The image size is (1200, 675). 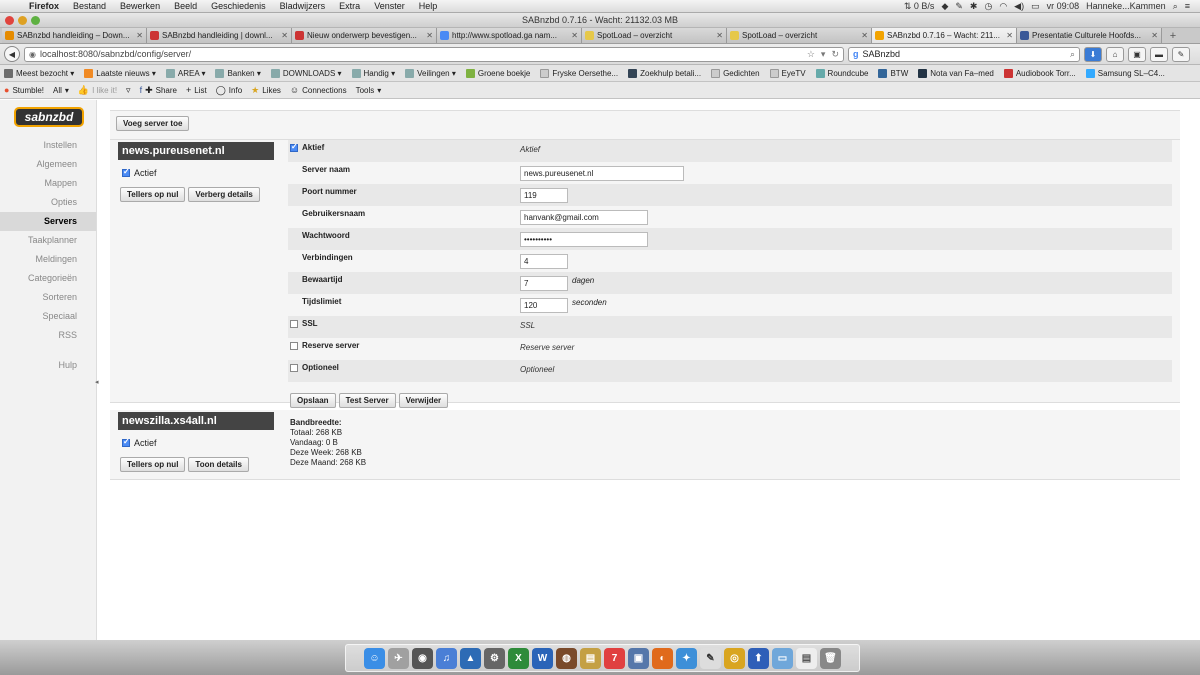 I want to click on bookmark-item: Laatste nieuws ▾, so click(x=120, y=73).